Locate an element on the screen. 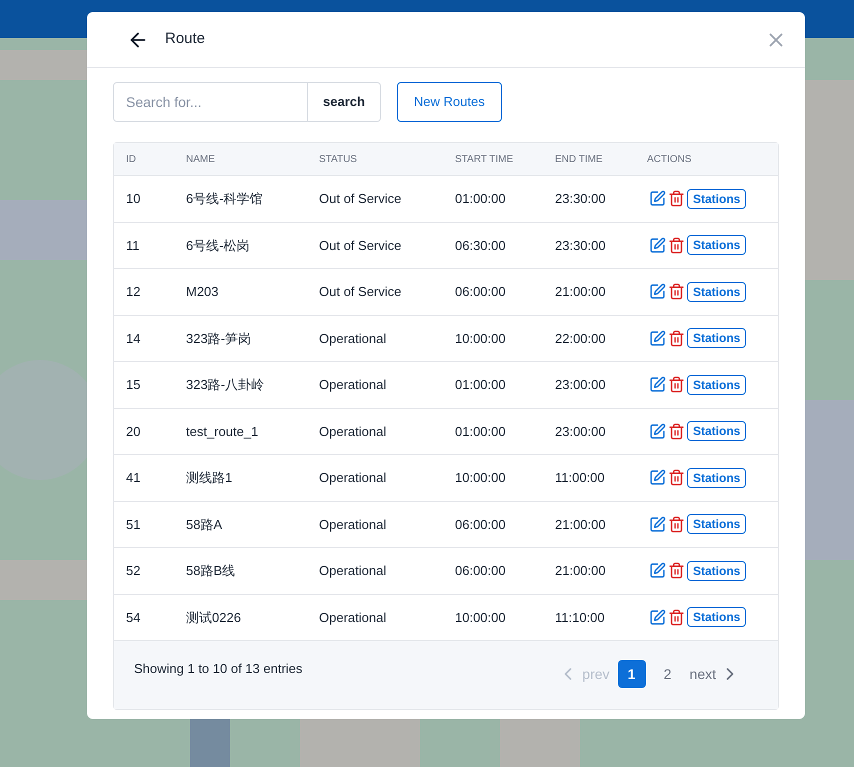 The image size is (854, 767). column-header: START TIME is located at coordinates (484, 159).